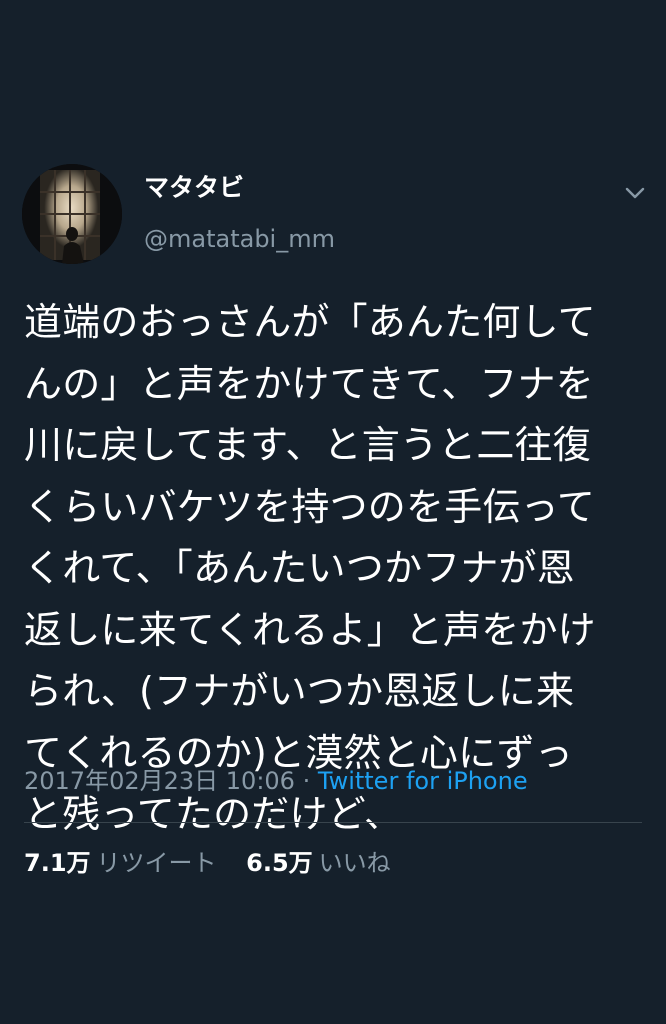 The width and height of the screenshot is (666, 1024). I want to click on engagement-stats: 7.1万 リツイート 6.5万 いいね, so click(207, 863).